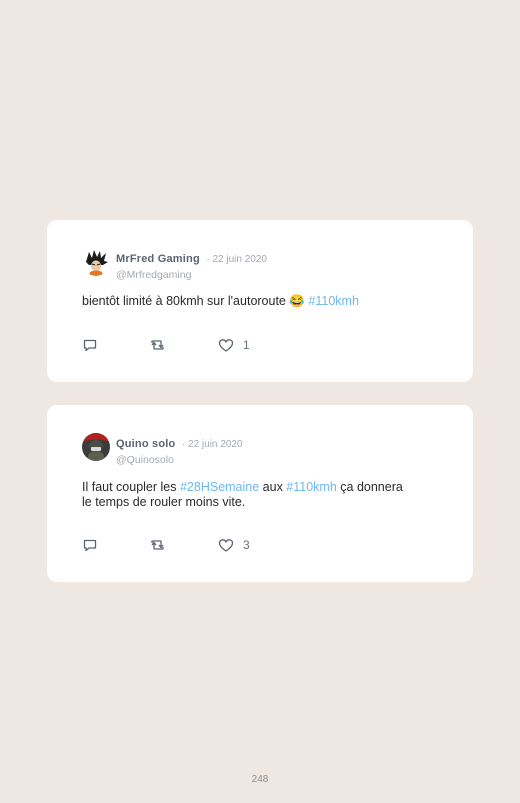  What do you see at coordinates (145, 444) in the screenshot?
I see `author-name: Quino solo` at bounding box center [145, 444].